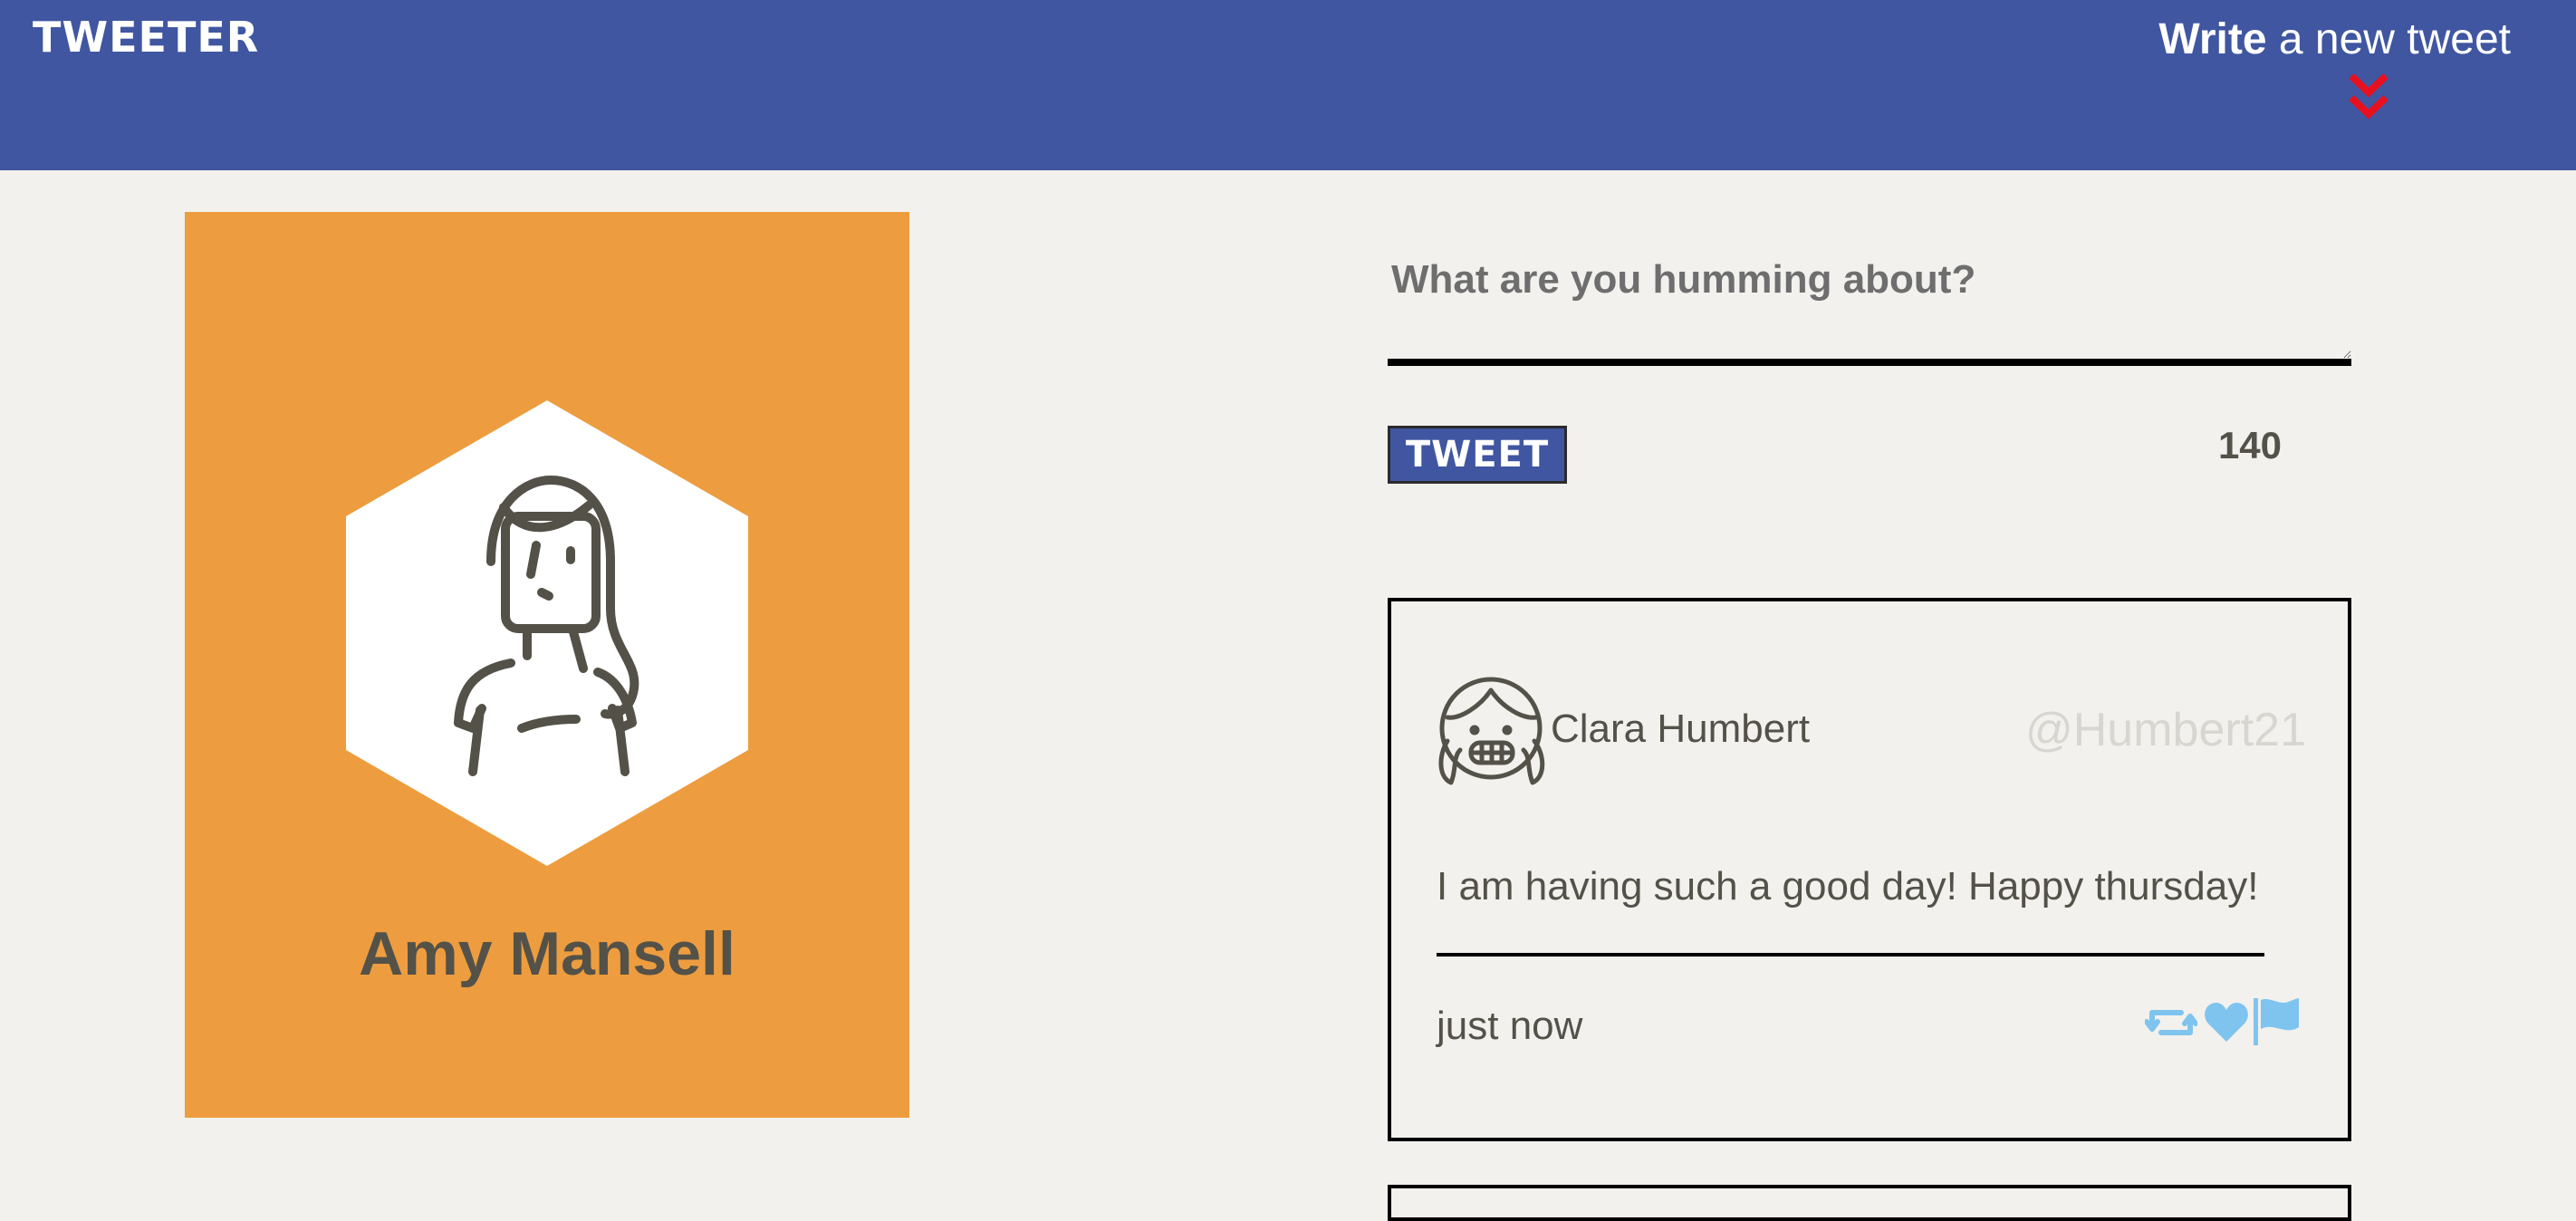 The width and height of the screenshot is (2576, 1221). I want to click on tweet-compose-input, so click(1869, 302).